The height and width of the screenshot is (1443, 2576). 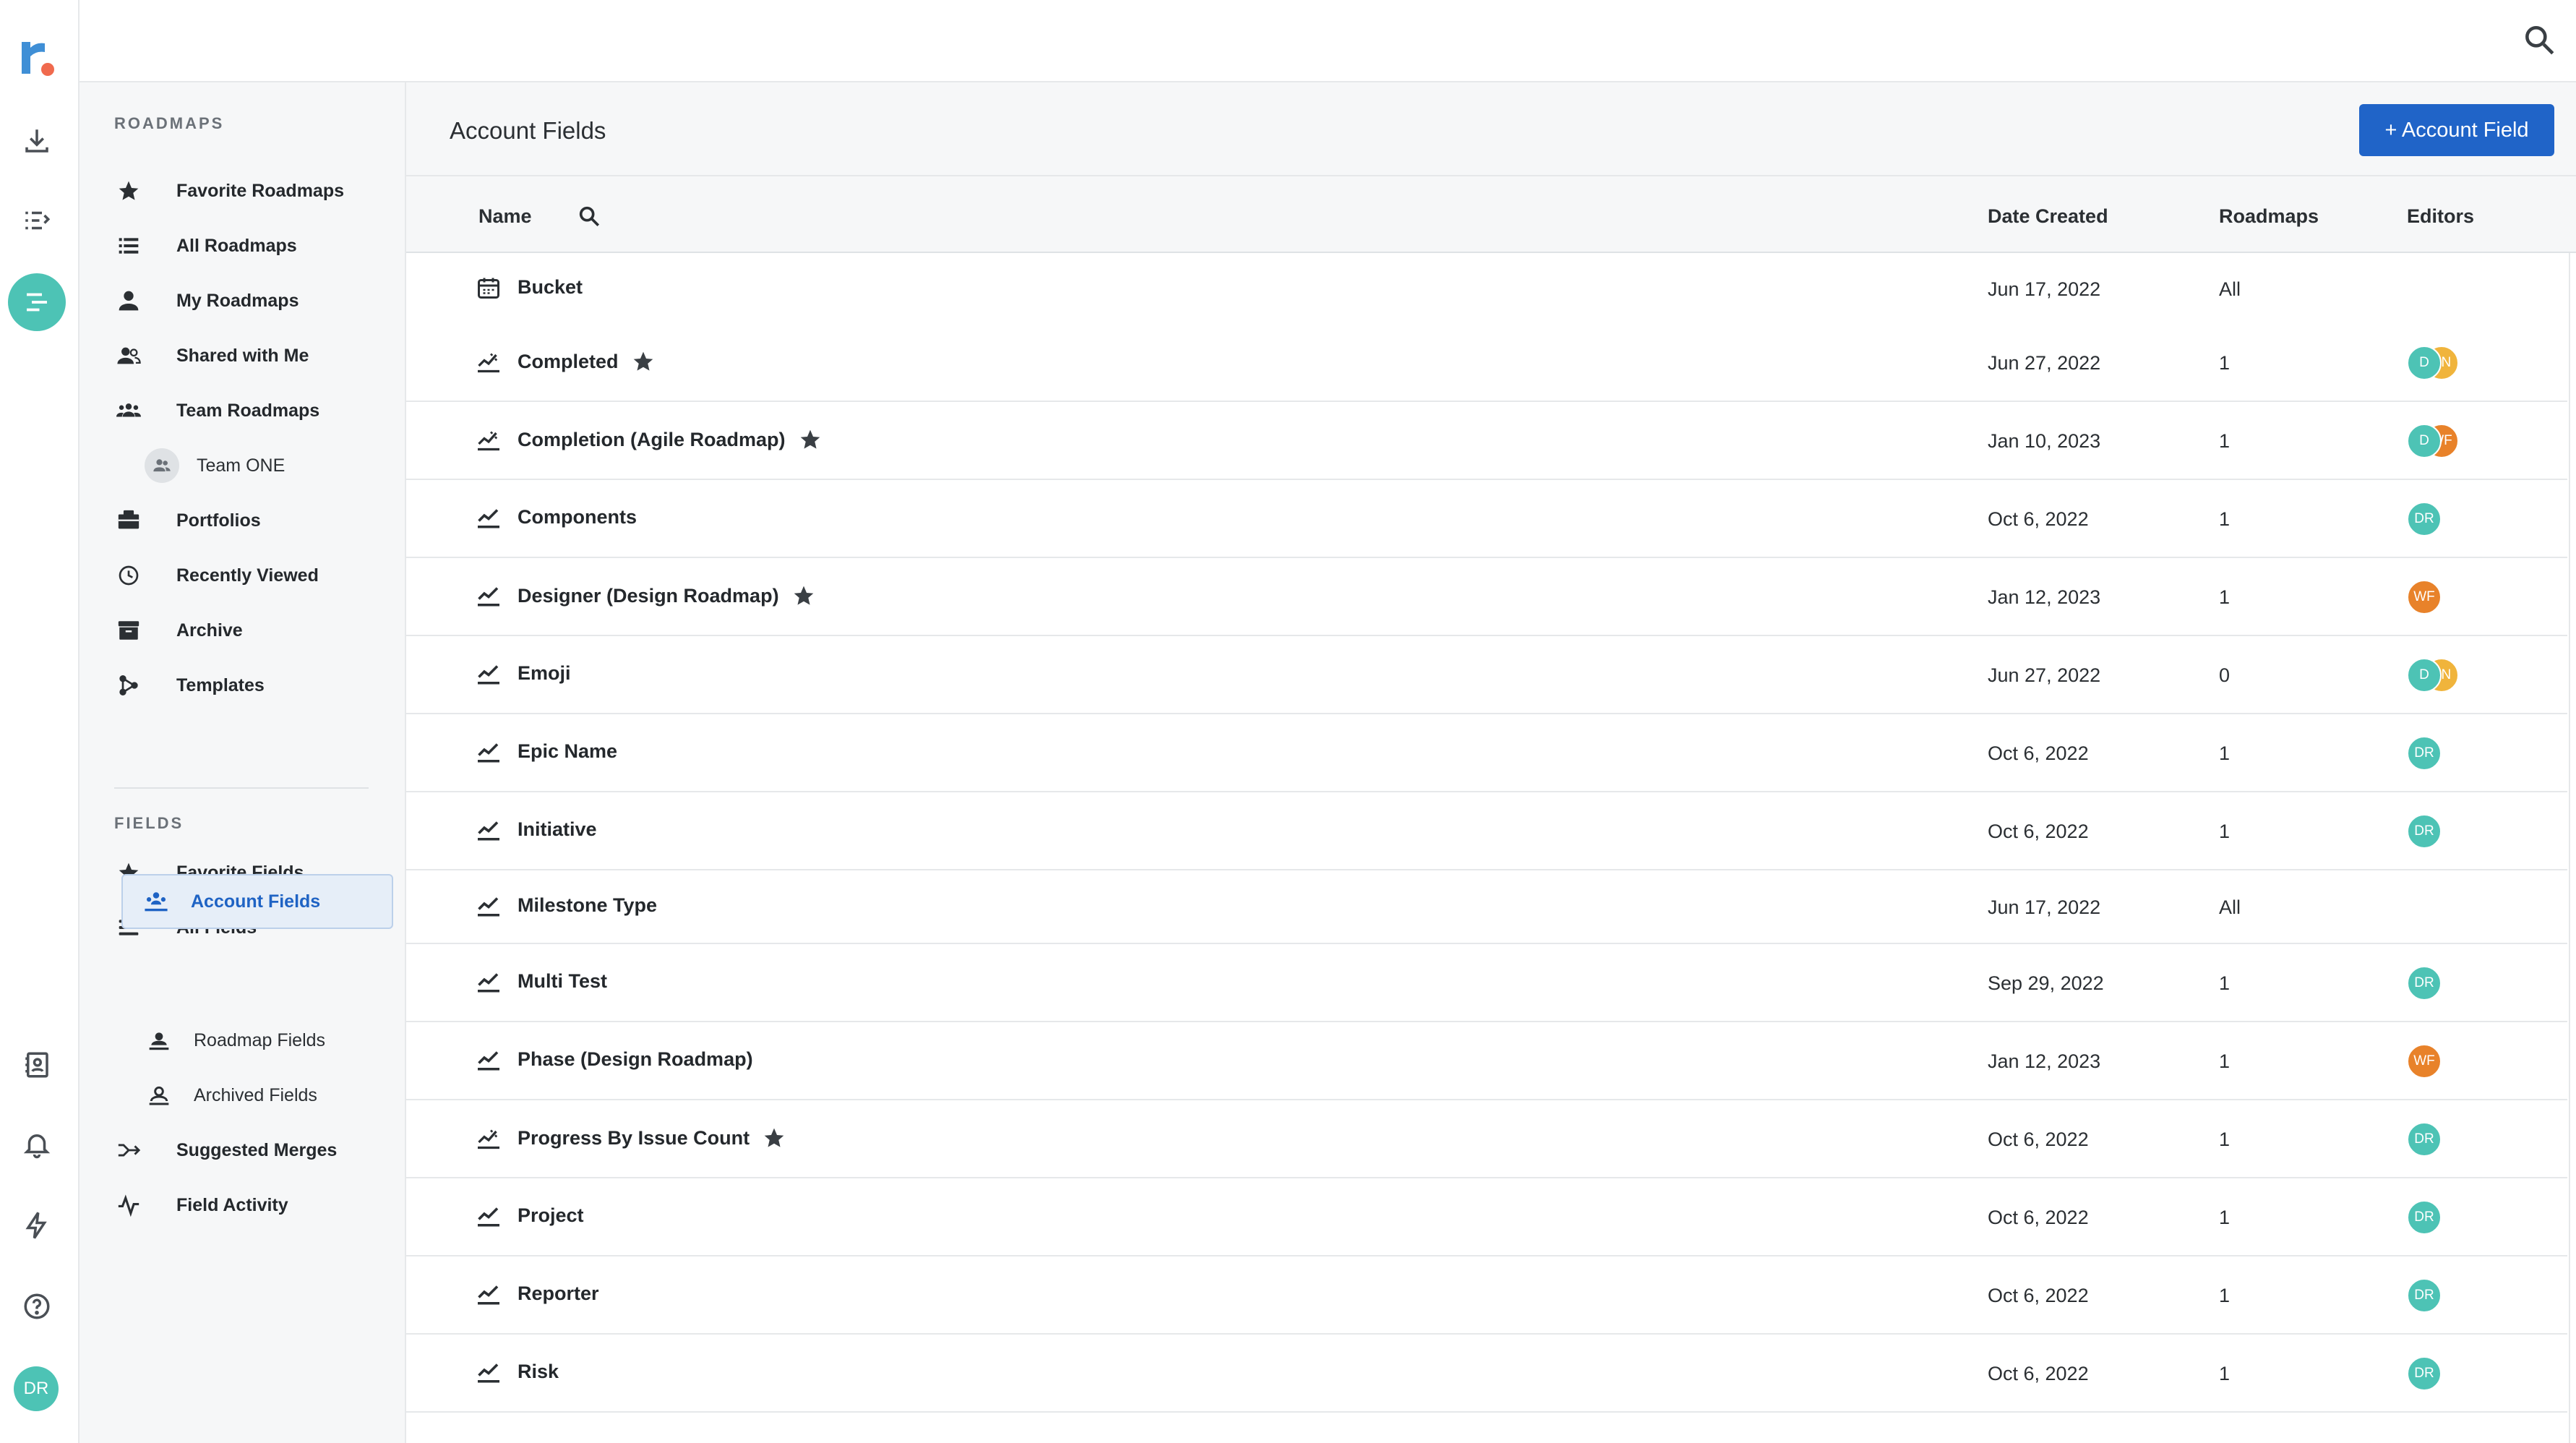 What do you see at coordinates (37, 302) in the screenshot?
I see `roadmaps-nav-icon` at bounding box center [37, 302].